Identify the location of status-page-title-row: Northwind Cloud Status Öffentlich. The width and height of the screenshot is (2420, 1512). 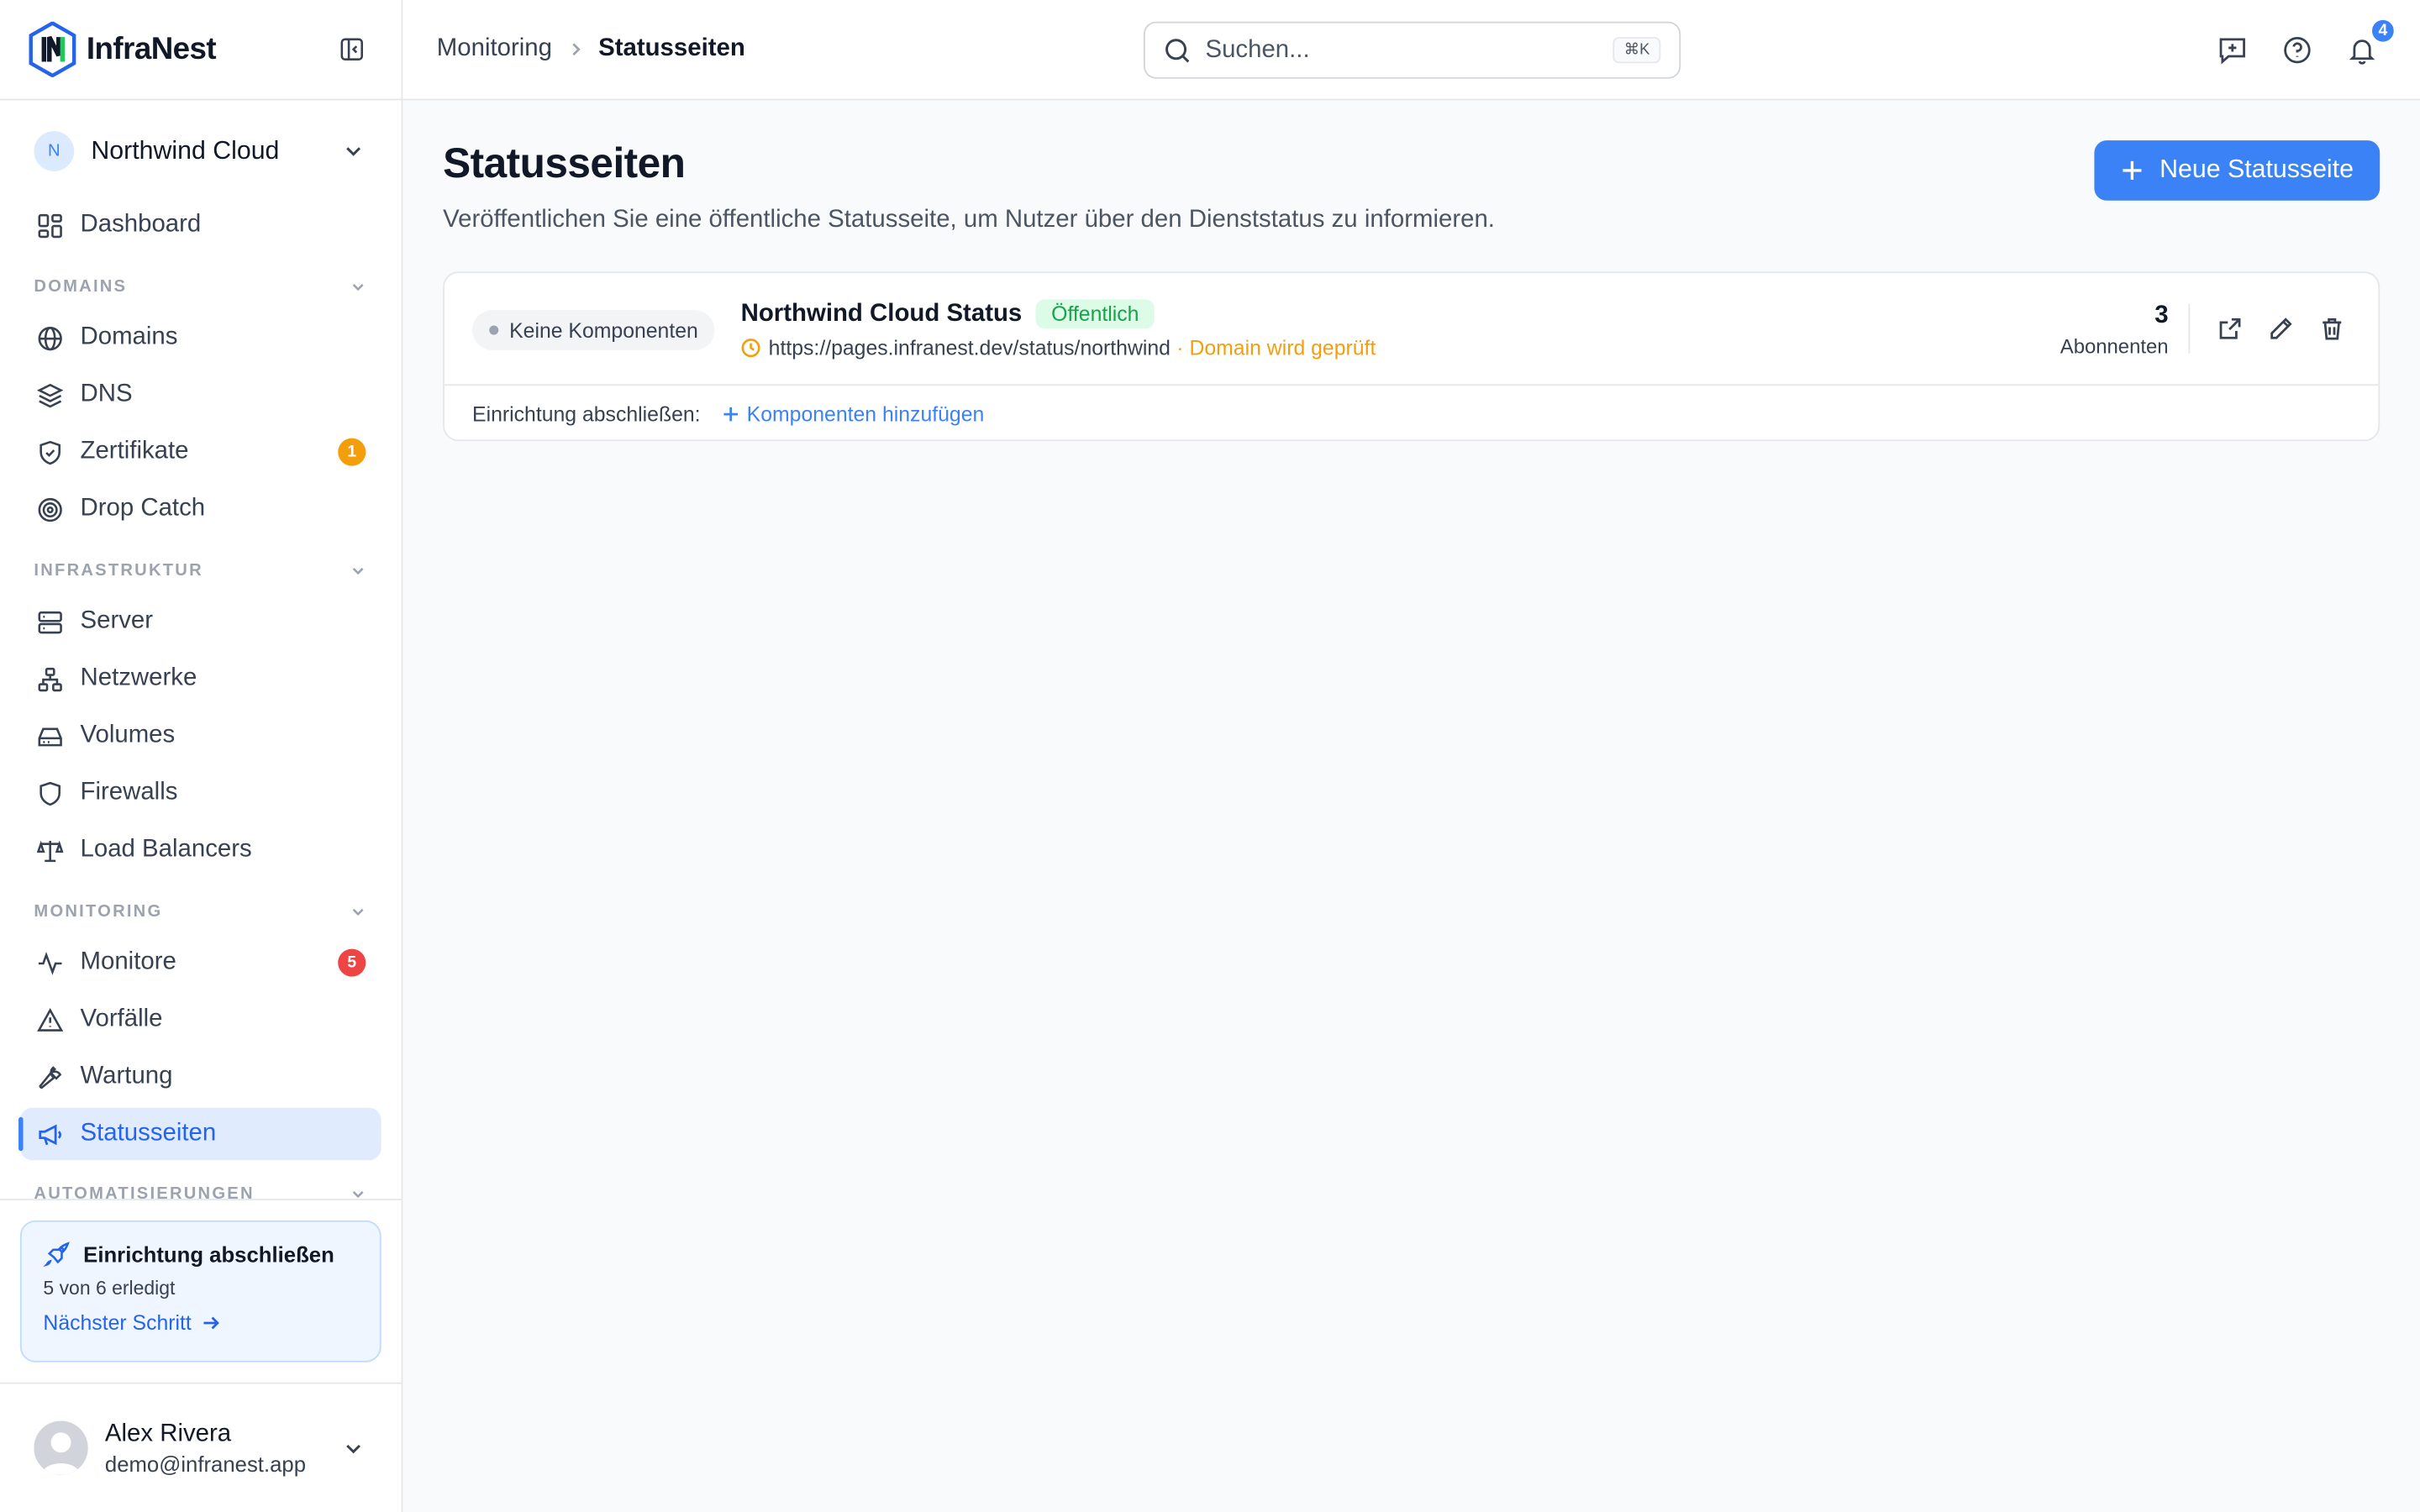
(948, 314).